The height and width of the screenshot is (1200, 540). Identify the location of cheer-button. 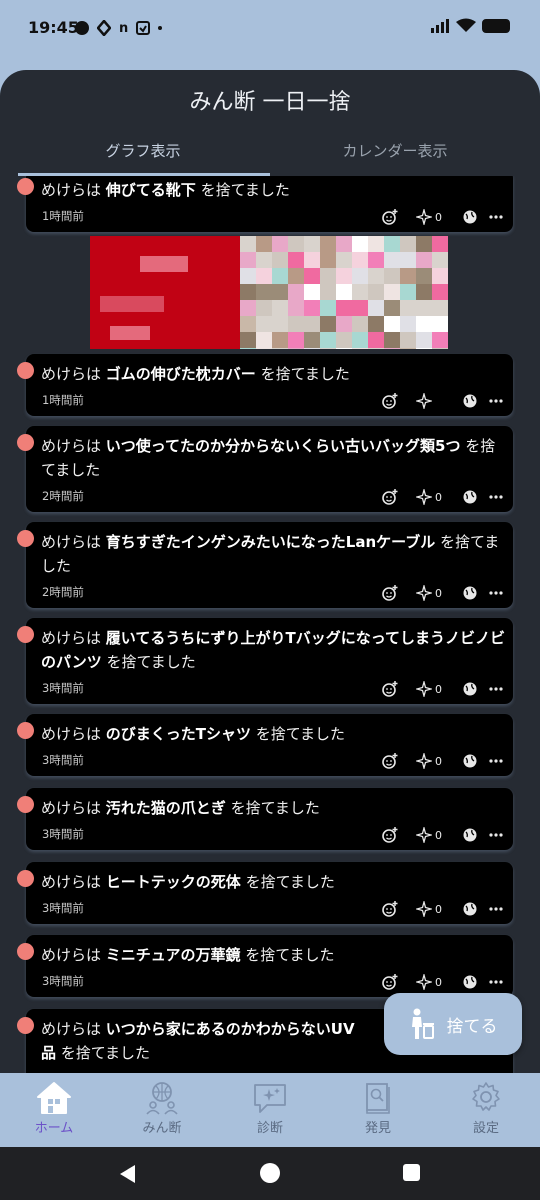
(432, 401).